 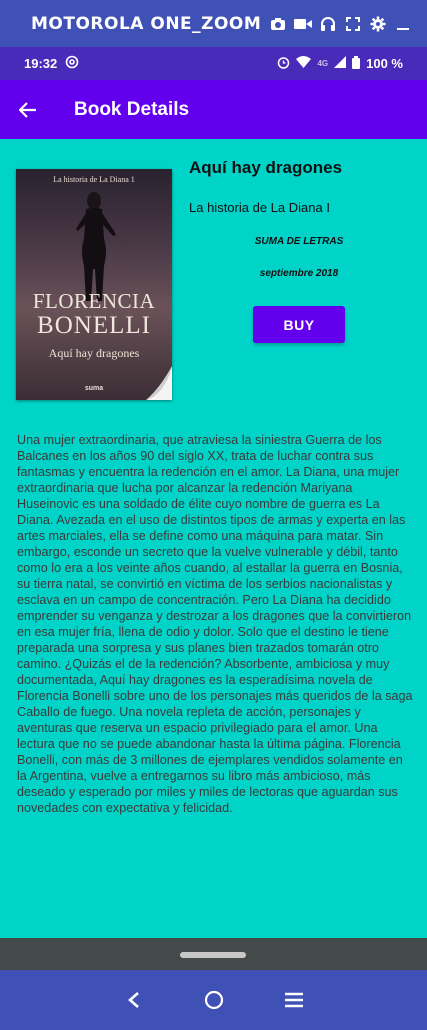 What do you see at coordinates (277, 24) in the screenshot?
I see `camera-icon` at bounding box center [277, 24].